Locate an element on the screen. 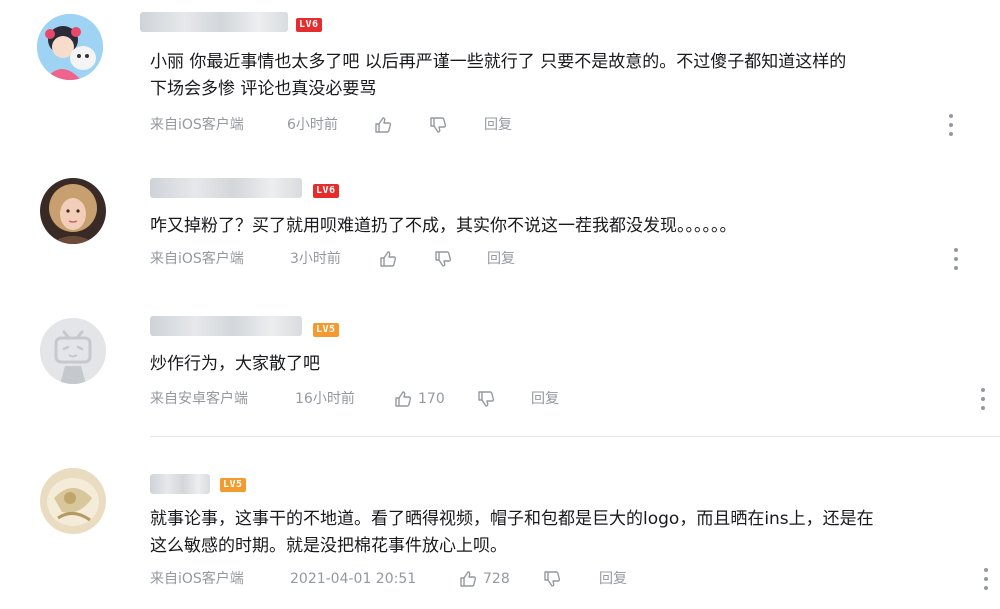  divider is located at coordinates (575, 436).